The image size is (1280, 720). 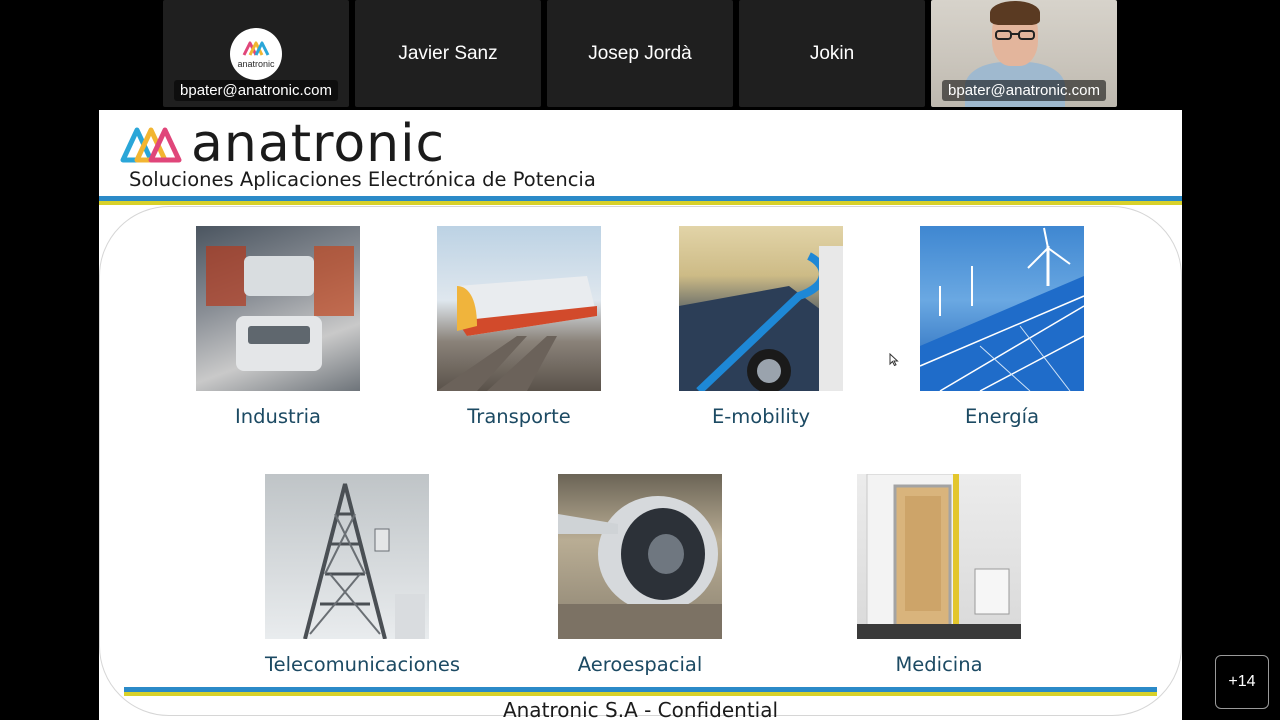 What do you see at coordinates (894, 360) in the screenshot?
I see `mouse-cursor-icon` at bounding box center [894, 360].